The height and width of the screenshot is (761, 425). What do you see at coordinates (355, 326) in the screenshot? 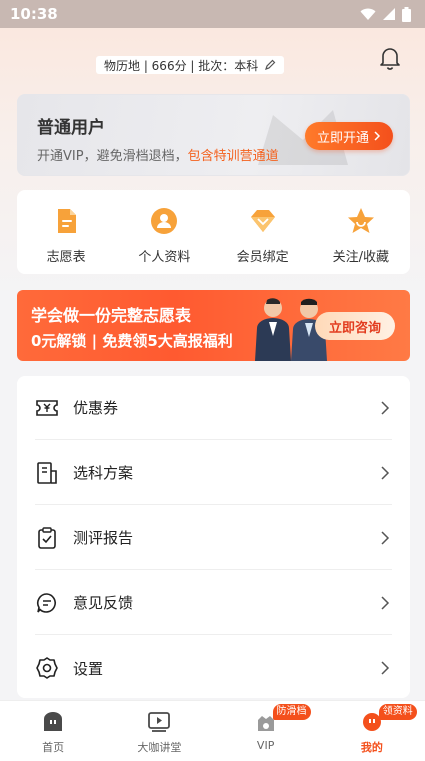
I see `consult-button: 立即咨询` at bounding box center [355, 326].